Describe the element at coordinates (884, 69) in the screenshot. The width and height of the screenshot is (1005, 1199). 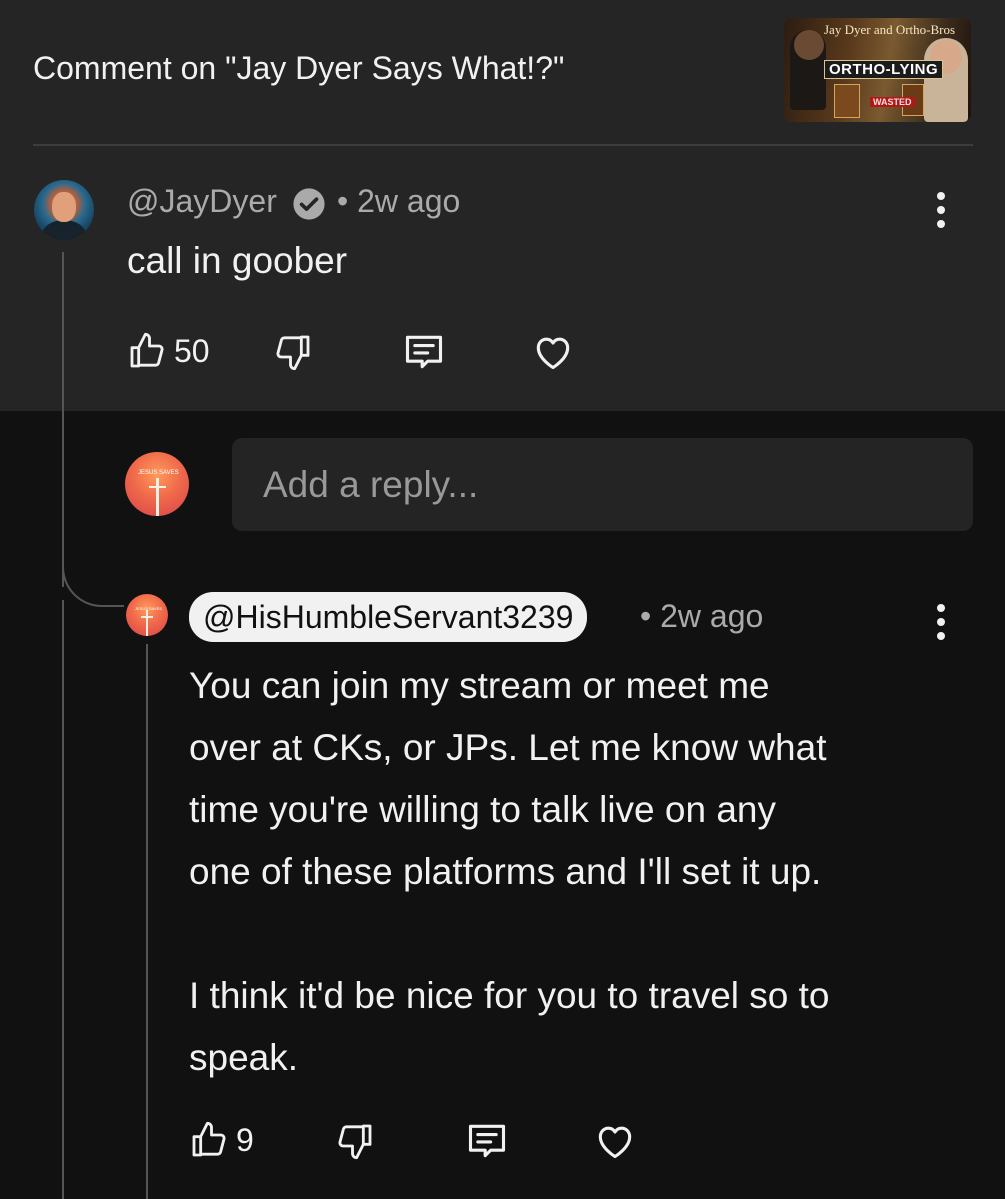
I see `thumbnail-headline: ORTHO-LYING` at that location.